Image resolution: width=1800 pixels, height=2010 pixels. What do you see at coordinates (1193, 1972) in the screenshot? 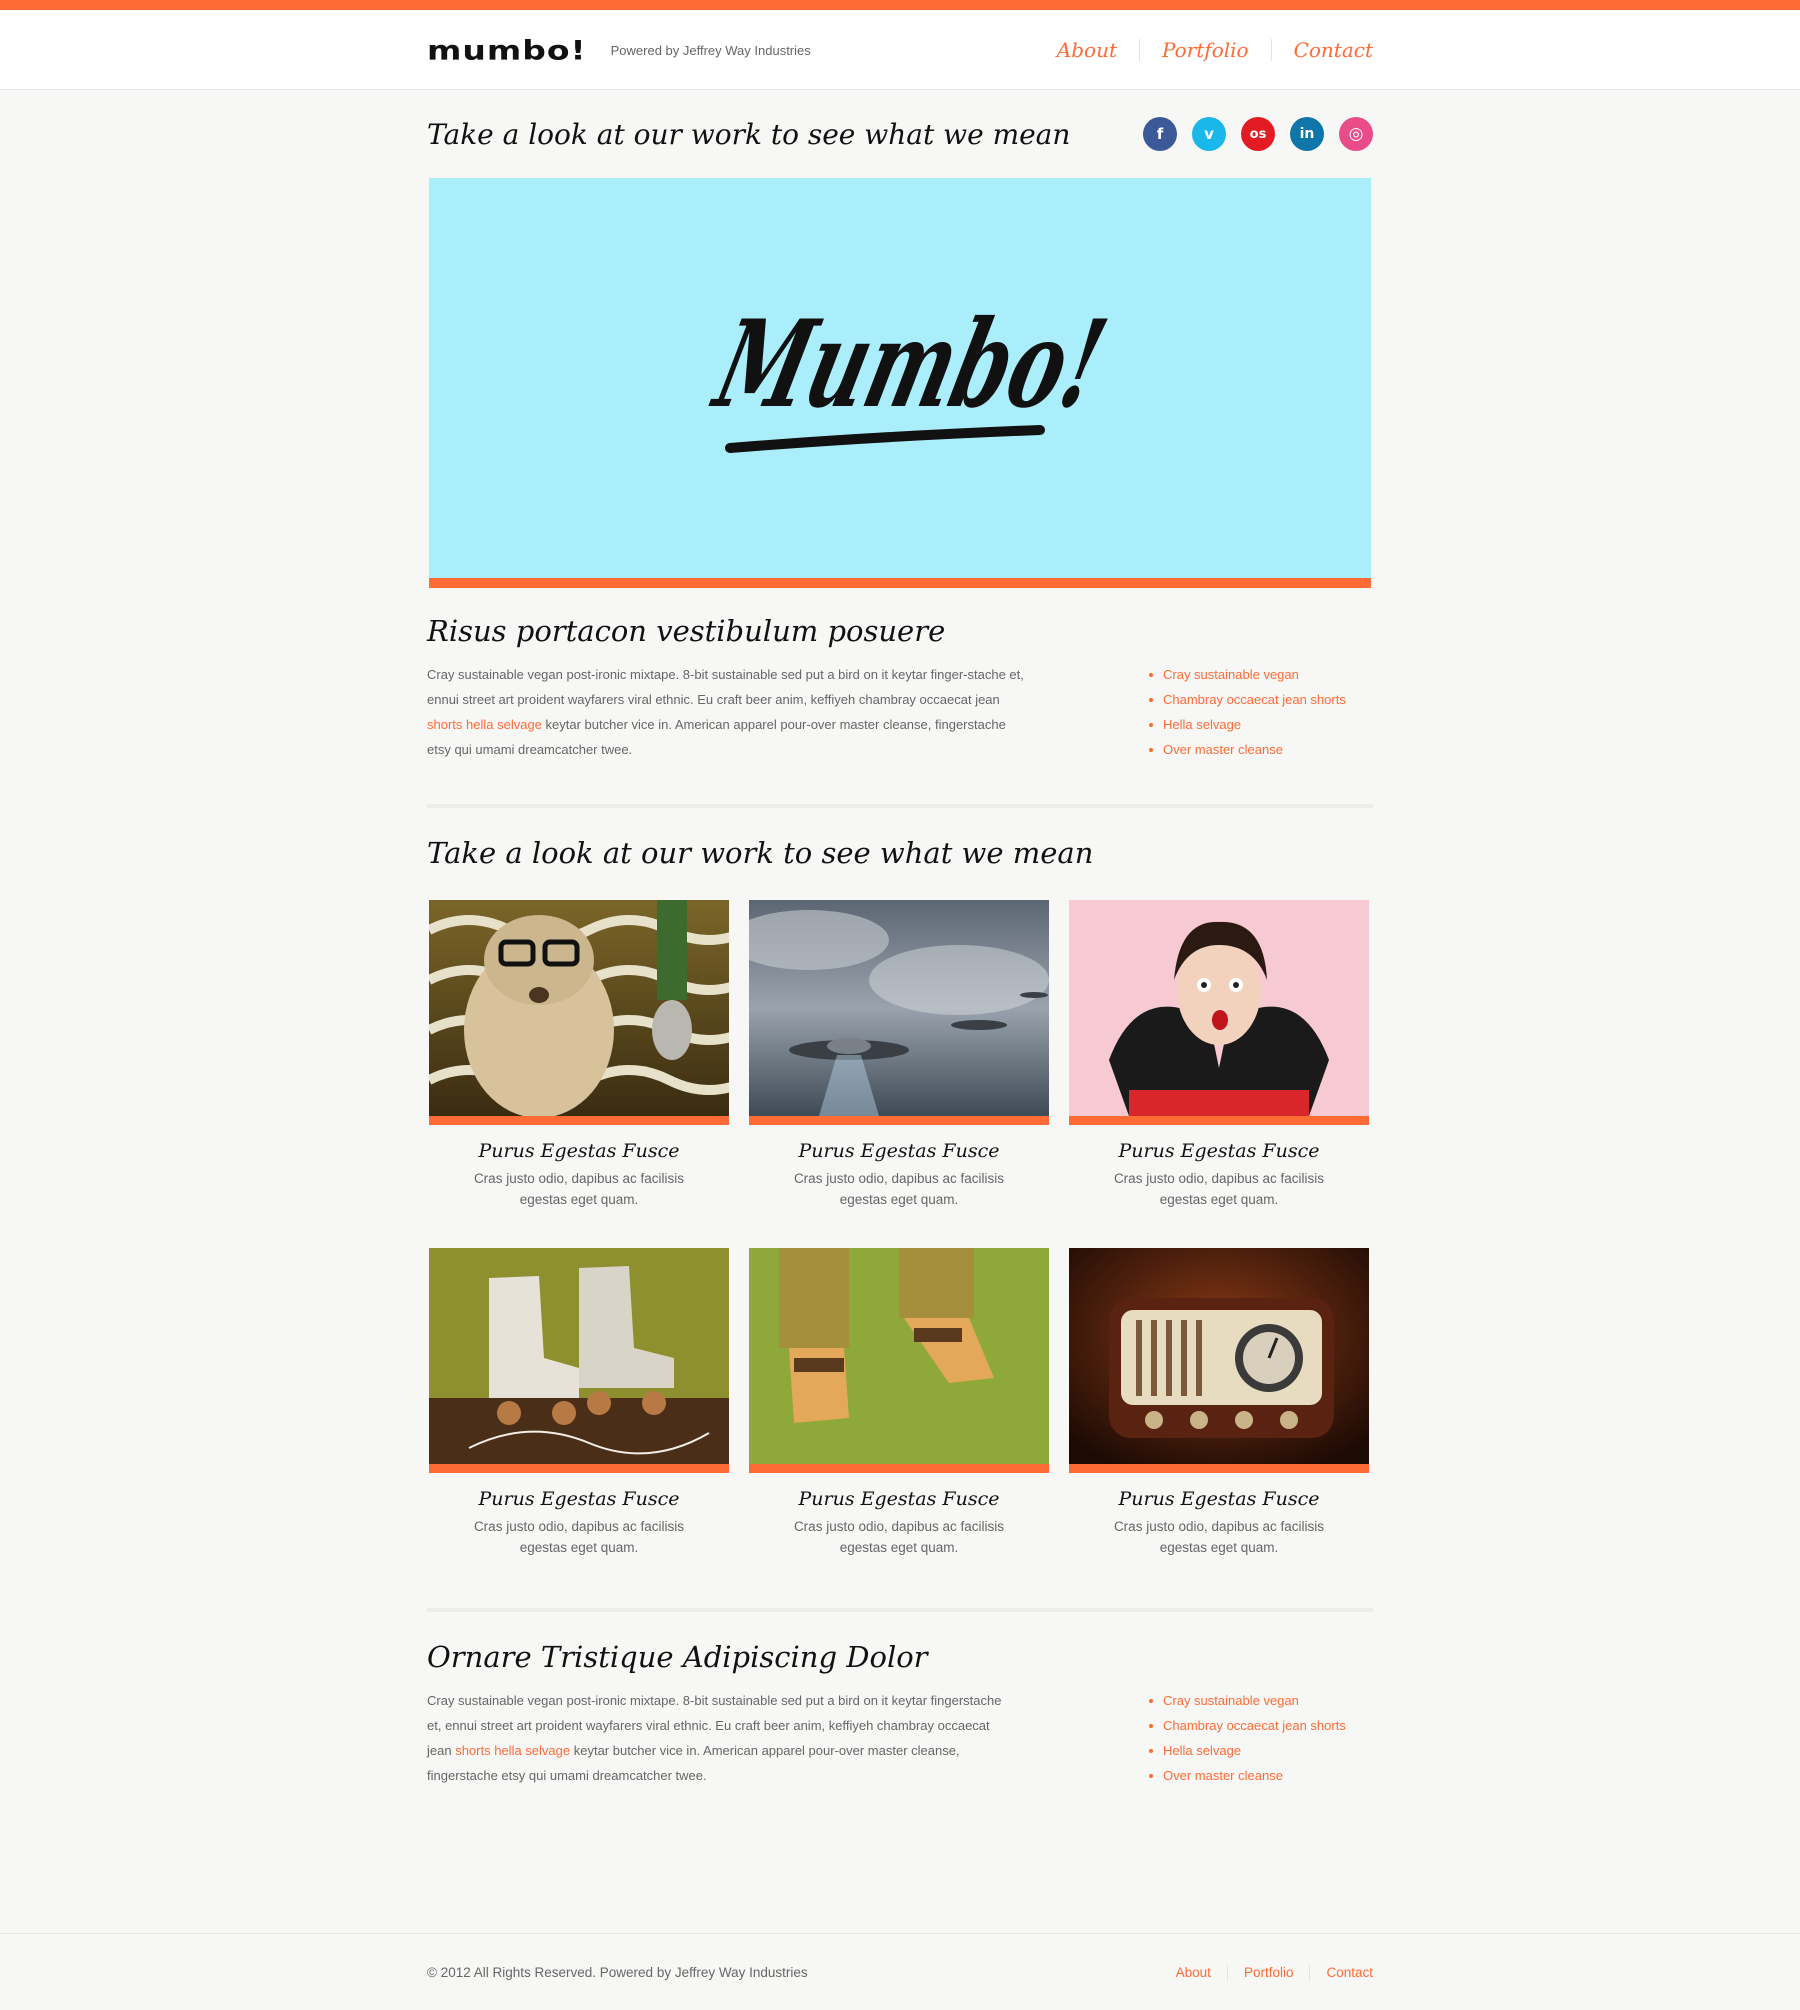
I see `footer-about-link: About` at bounding box center [1193, 1972].